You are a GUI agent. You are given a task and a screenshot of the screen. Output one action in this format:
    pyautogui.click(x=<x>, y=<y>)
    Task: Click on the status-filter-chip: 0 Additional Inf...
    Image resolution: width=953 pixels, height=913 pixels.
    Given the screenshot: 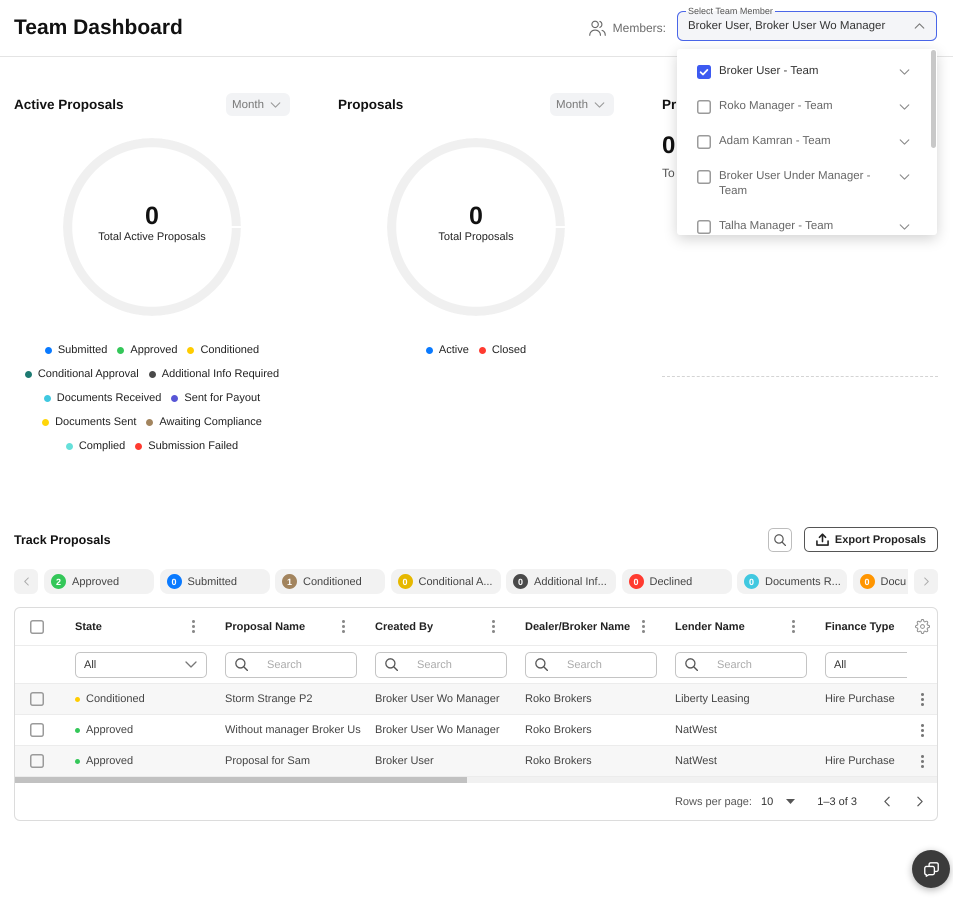 What is the action you would take?
    pyautogui.click(x=561, y=581)
    